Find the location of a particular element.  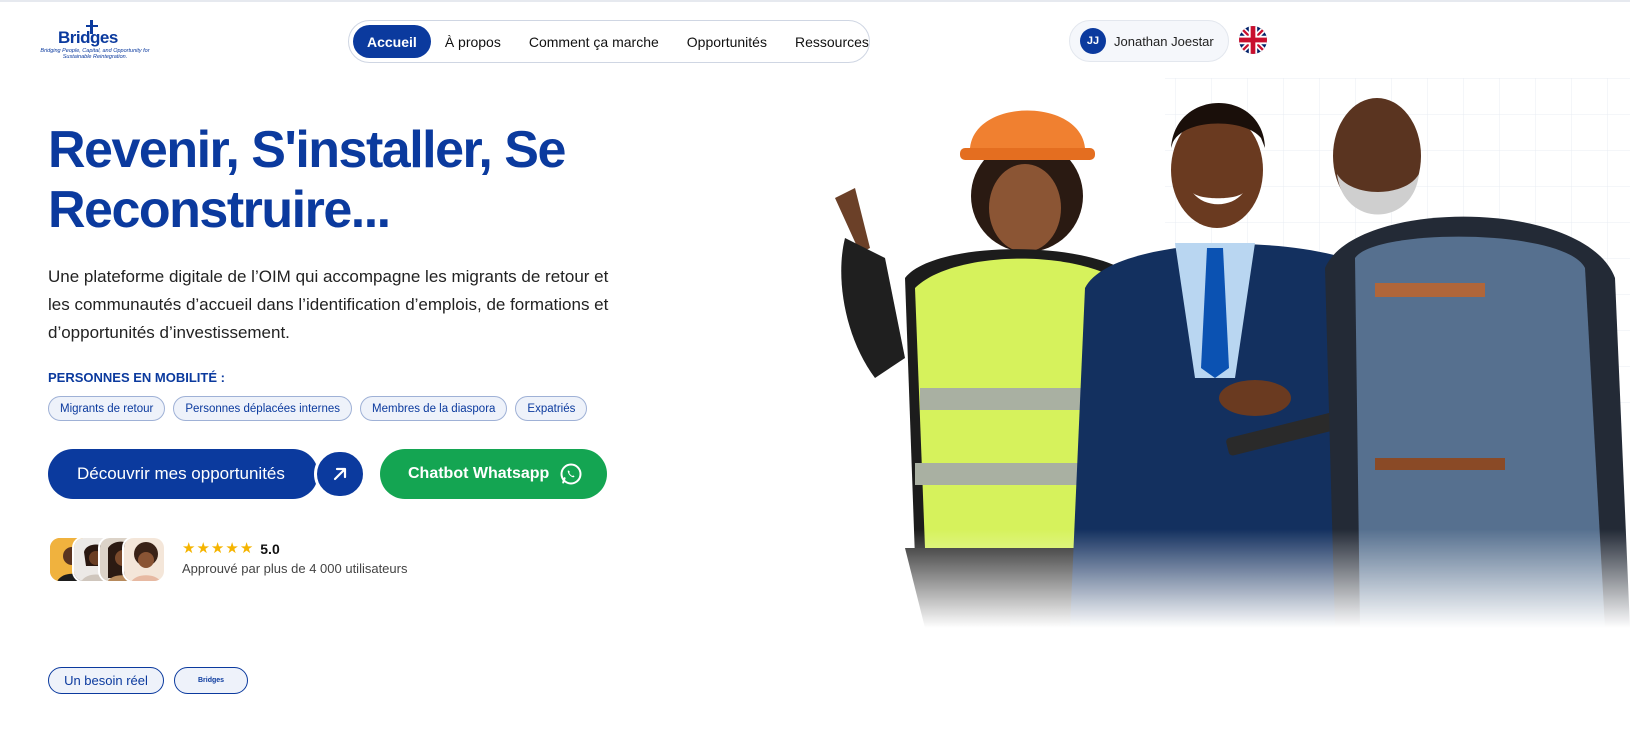

user-avatars is located at coordinates (107, 559).